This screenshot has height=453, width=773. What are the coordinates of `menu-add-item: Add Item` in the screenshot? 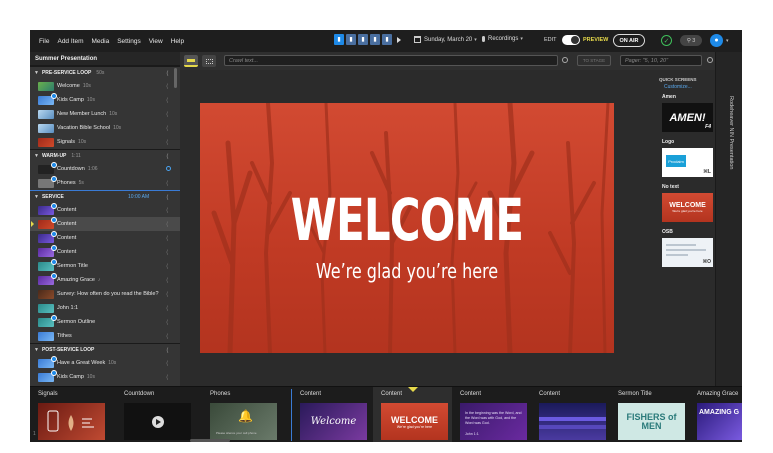 It's located at (70, 41).